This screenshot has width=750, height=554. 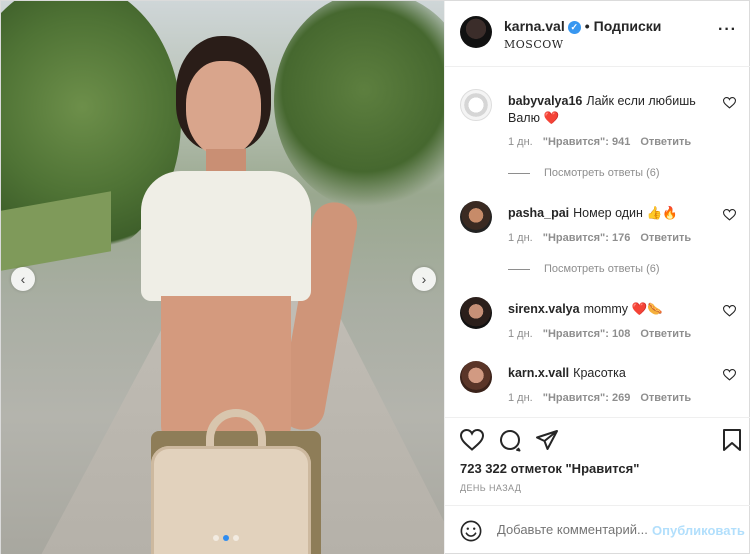 I want to click on emoji-smile-icon, so click(x=471, y=531).